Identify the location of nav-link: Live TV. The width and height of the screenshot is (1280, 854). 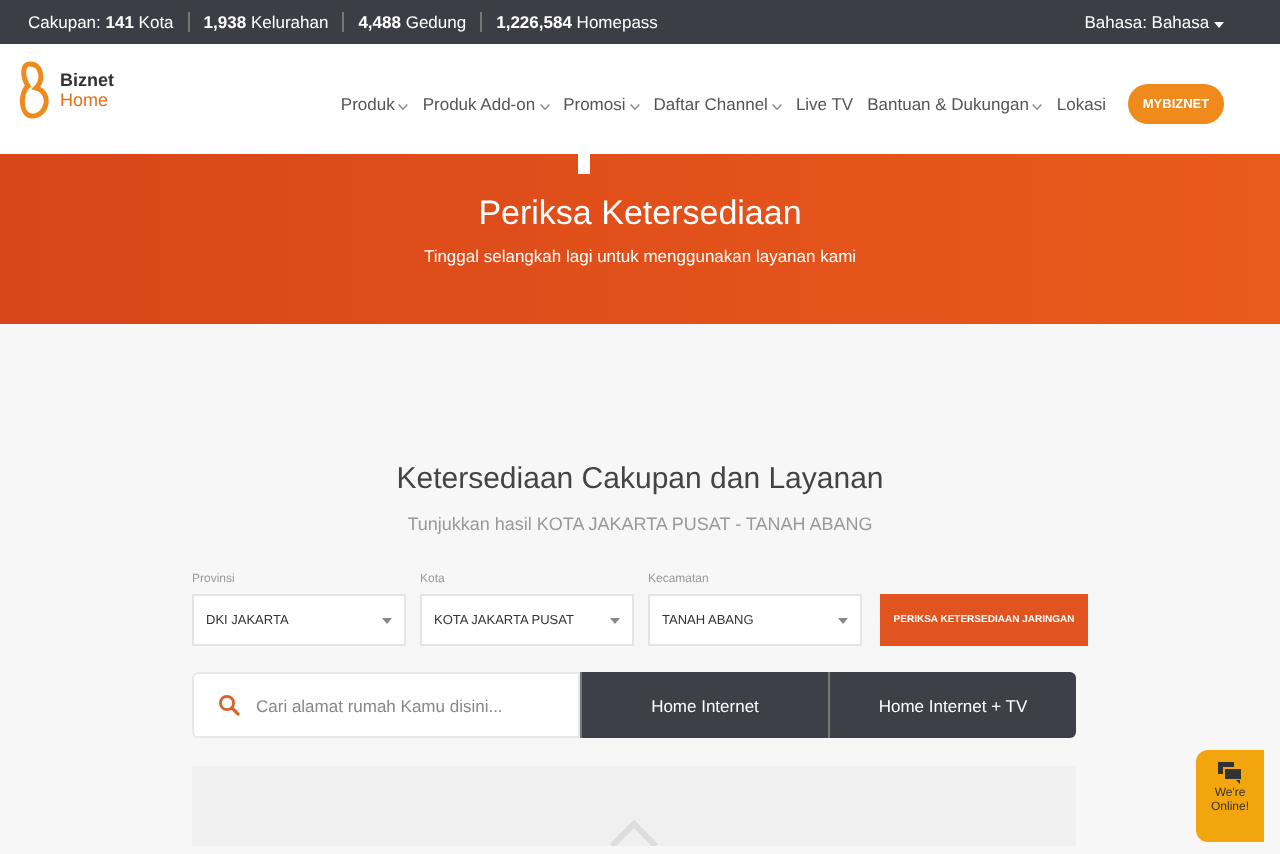
(824, 104).